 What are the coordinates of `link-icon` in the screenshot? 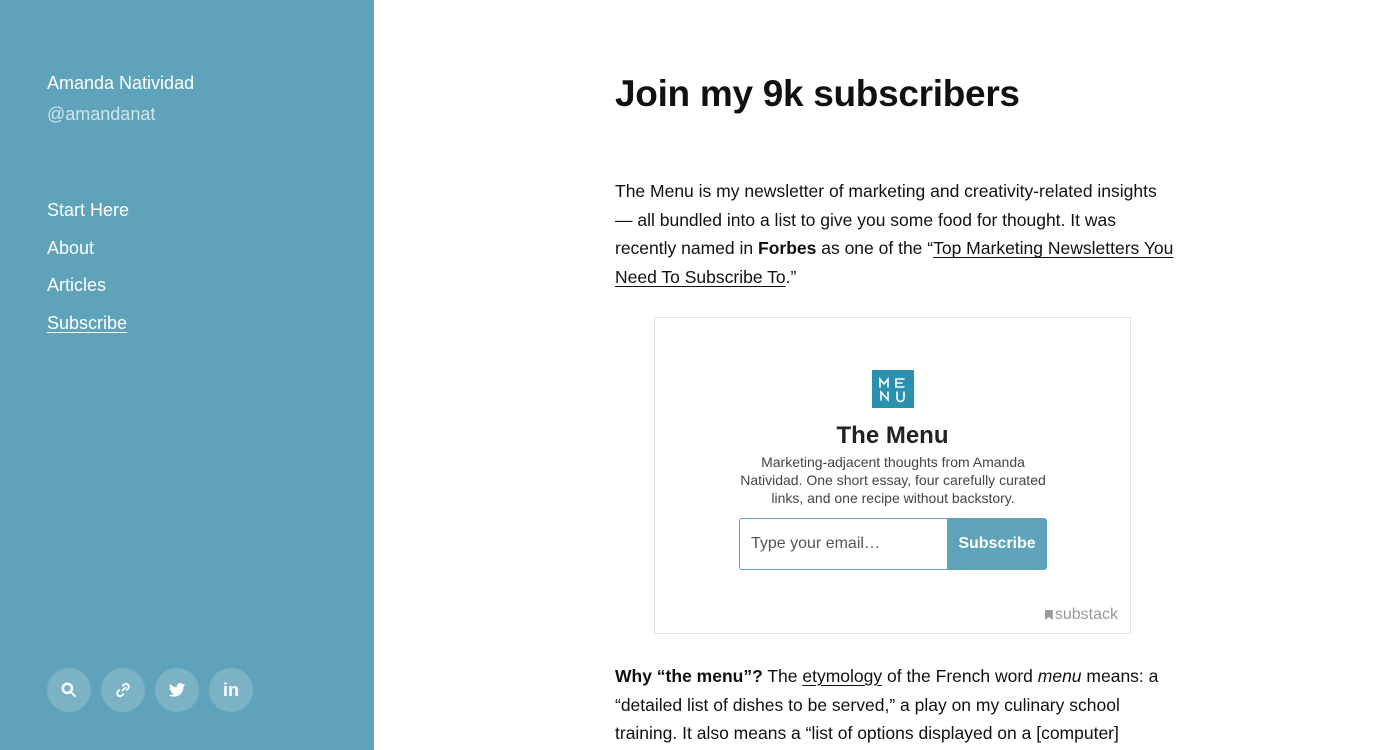 It's located at (123, 690).